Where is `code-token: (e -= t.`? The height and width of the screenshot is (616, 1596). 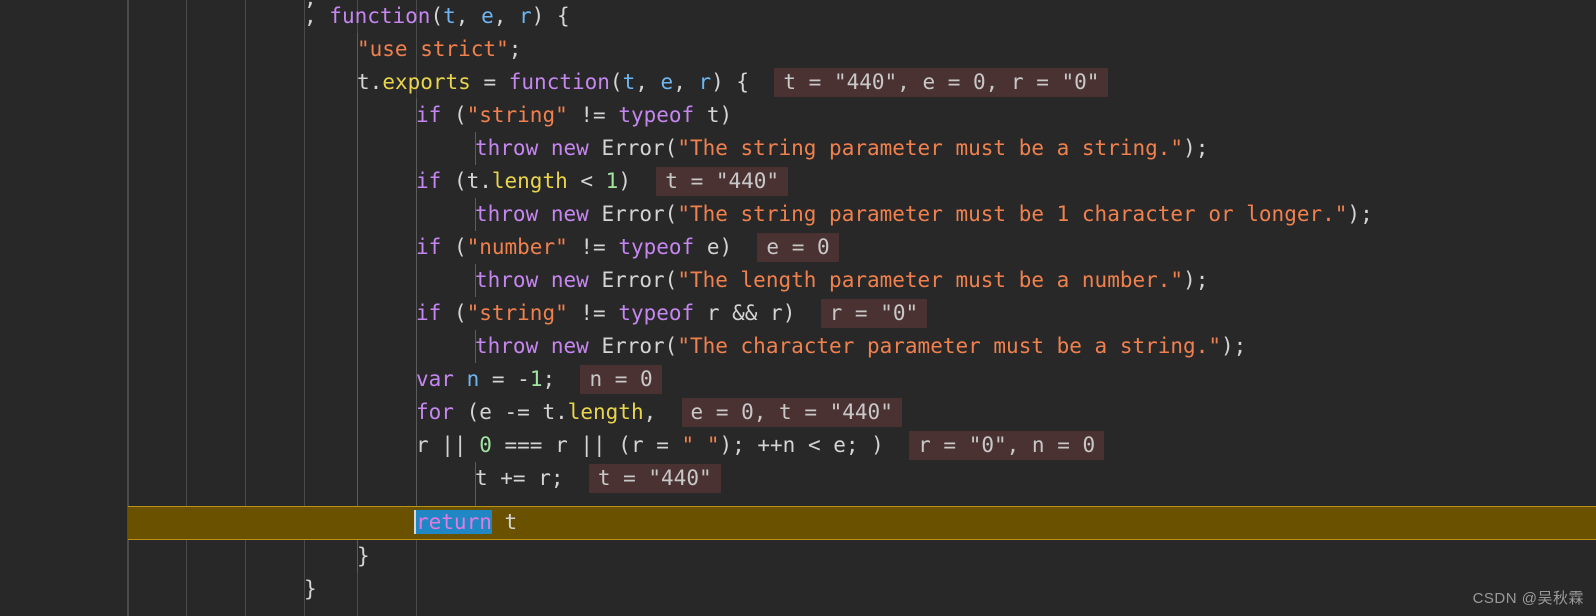
code-token: (e -= t. is located at coordinates (510, 412).